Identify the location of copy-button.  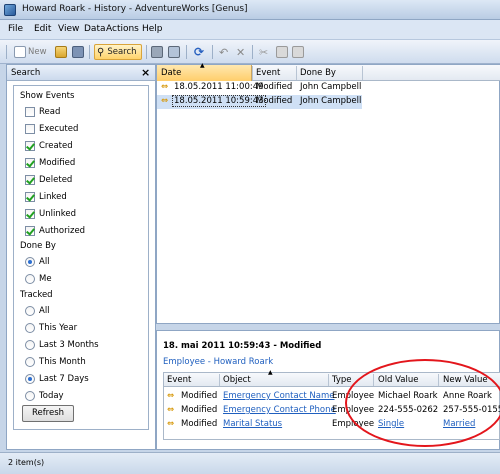
(282, 52).